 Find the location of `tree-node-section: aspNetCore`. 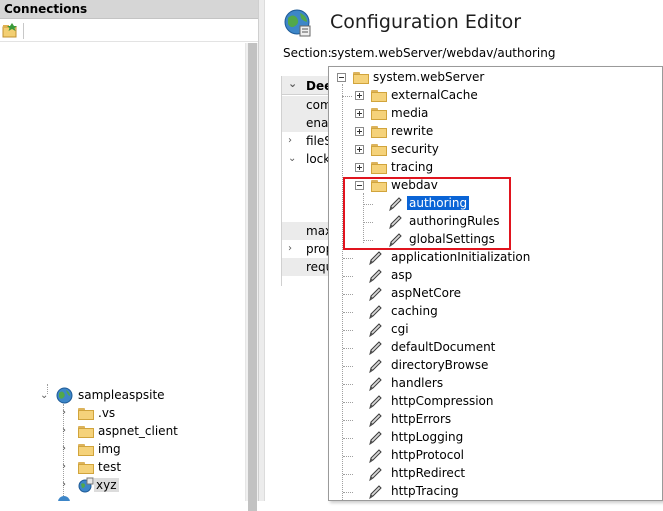

tree-node-section: aspNetCore is located at coordinates (493, 294).